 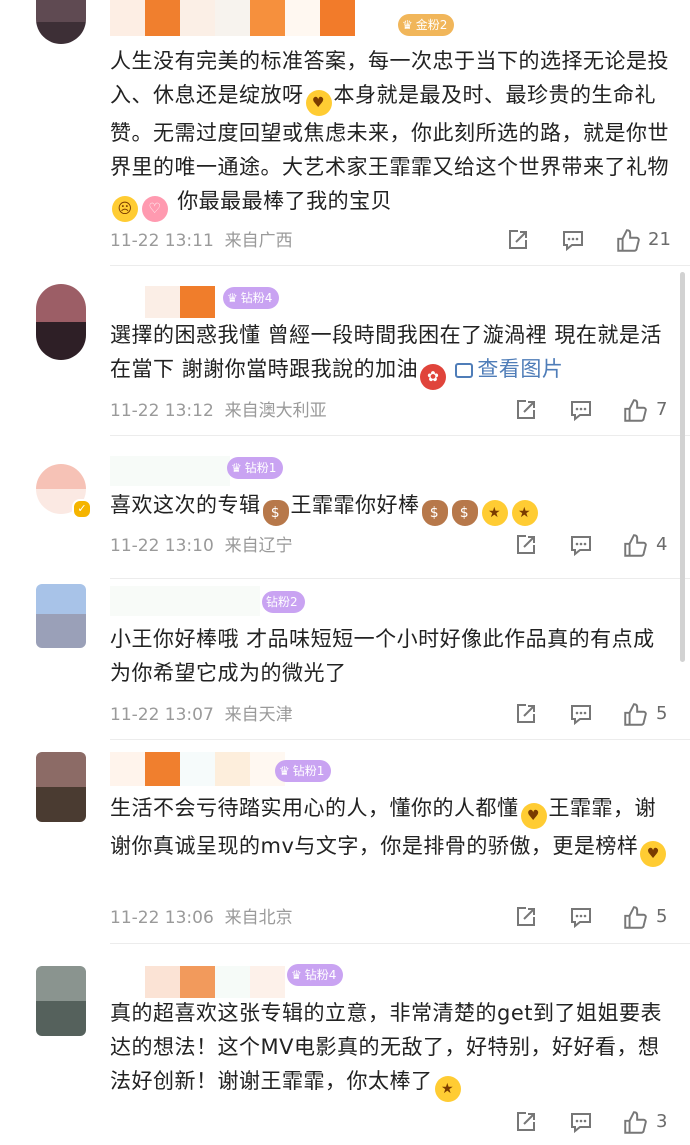 I want to click on view-image-link: 查看图片, so click(x=509, y=369).